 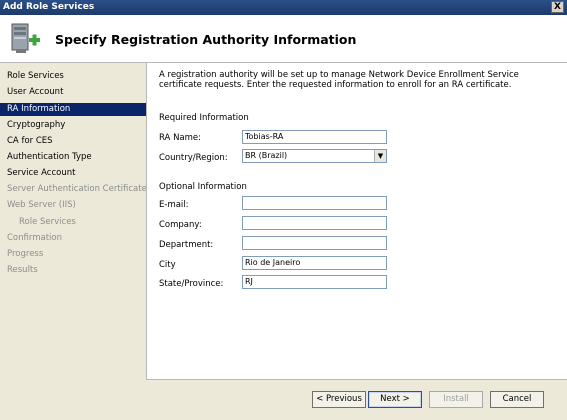 I want to click on next-button: Next >, so click(x=395, y=399).